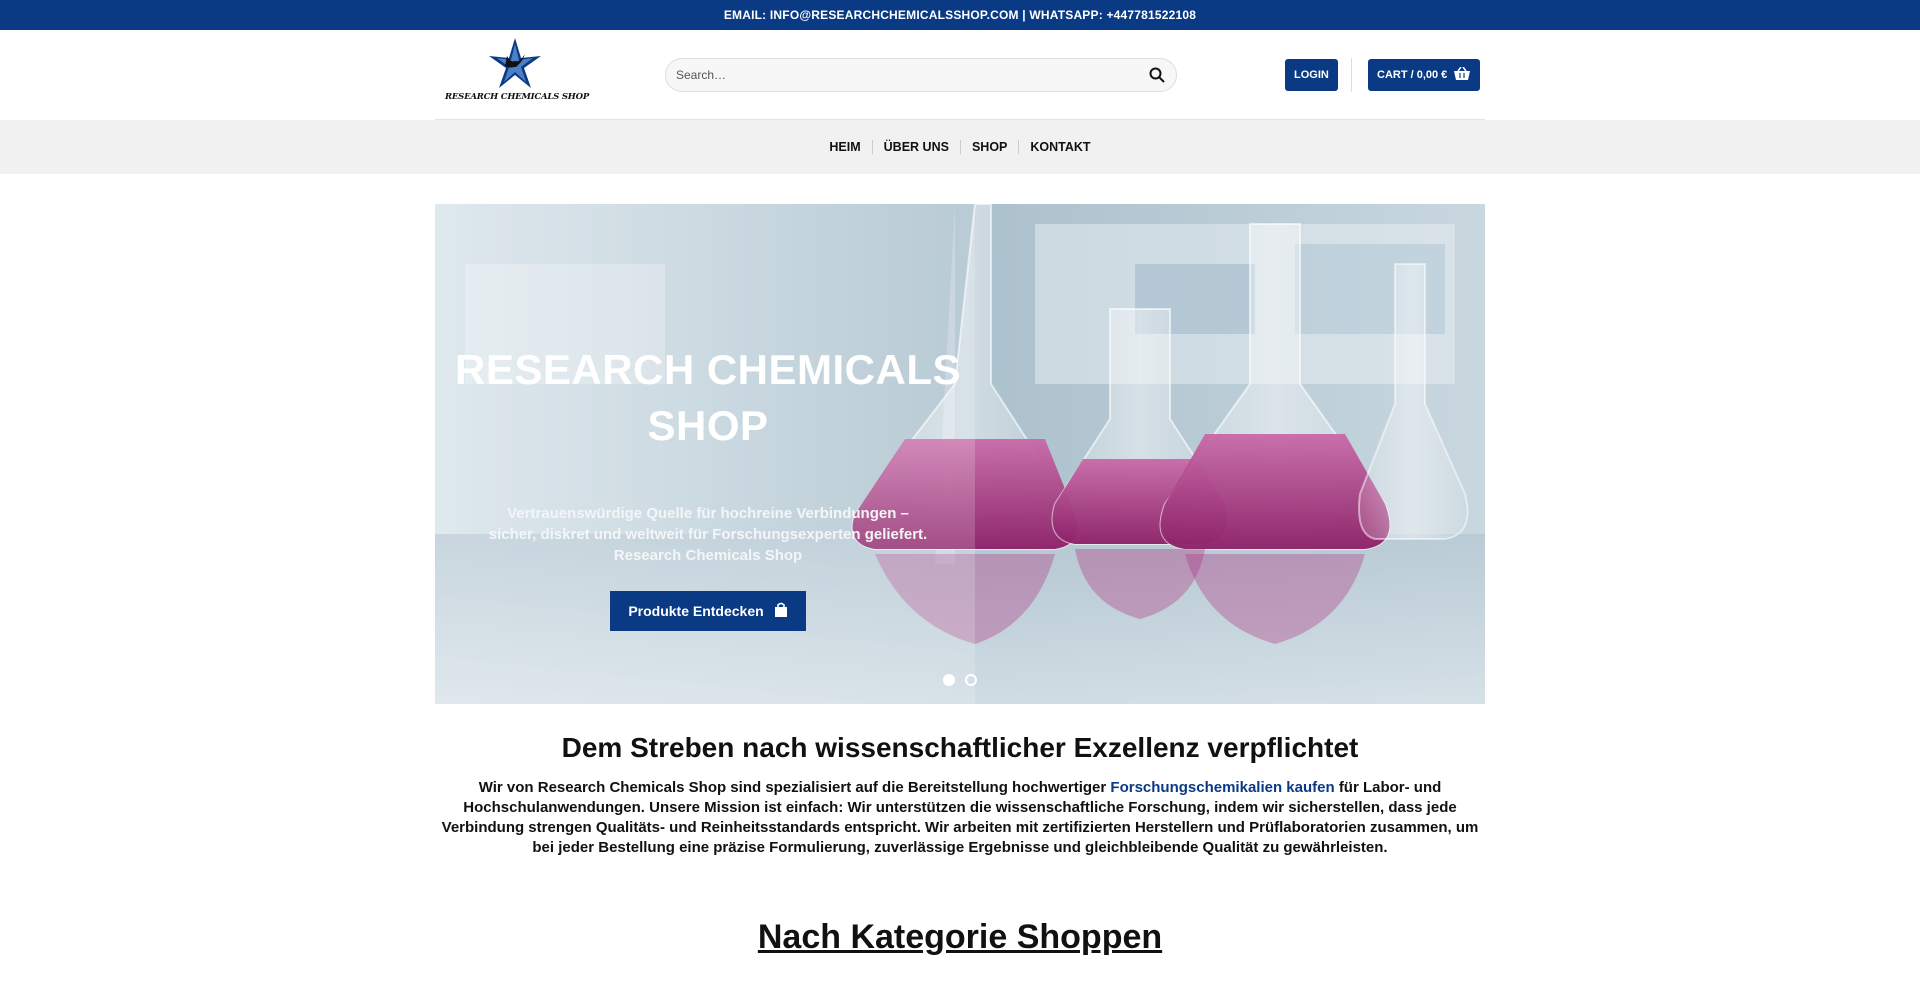 The image size is (1920, 993). What do you see at coordinates (912, 75) in the screenshot?
I see `search-input` at bounding box center [912, 75].